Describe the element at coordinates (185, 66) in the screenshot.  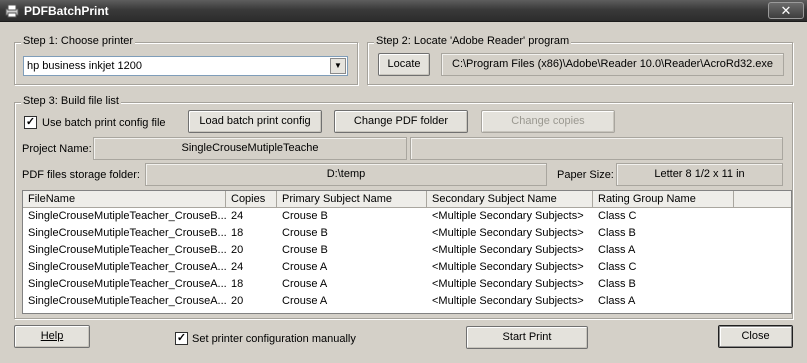
I see `printer-select: hp business inkjet 1200 ▼` at that location.